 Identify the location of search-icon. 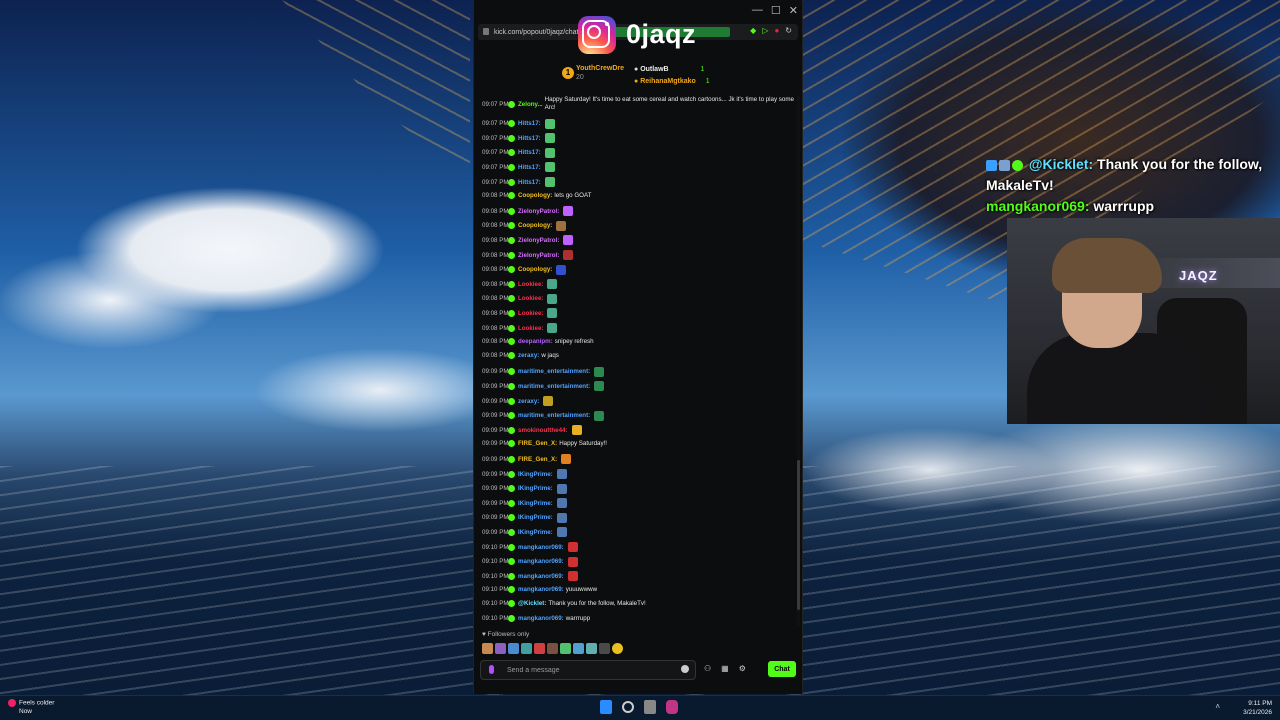
(628, 707).